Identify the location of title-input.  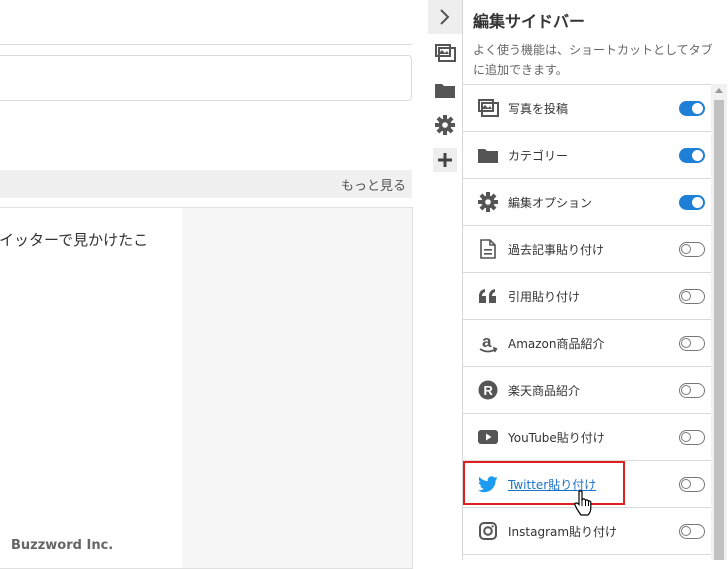
(206, 78).